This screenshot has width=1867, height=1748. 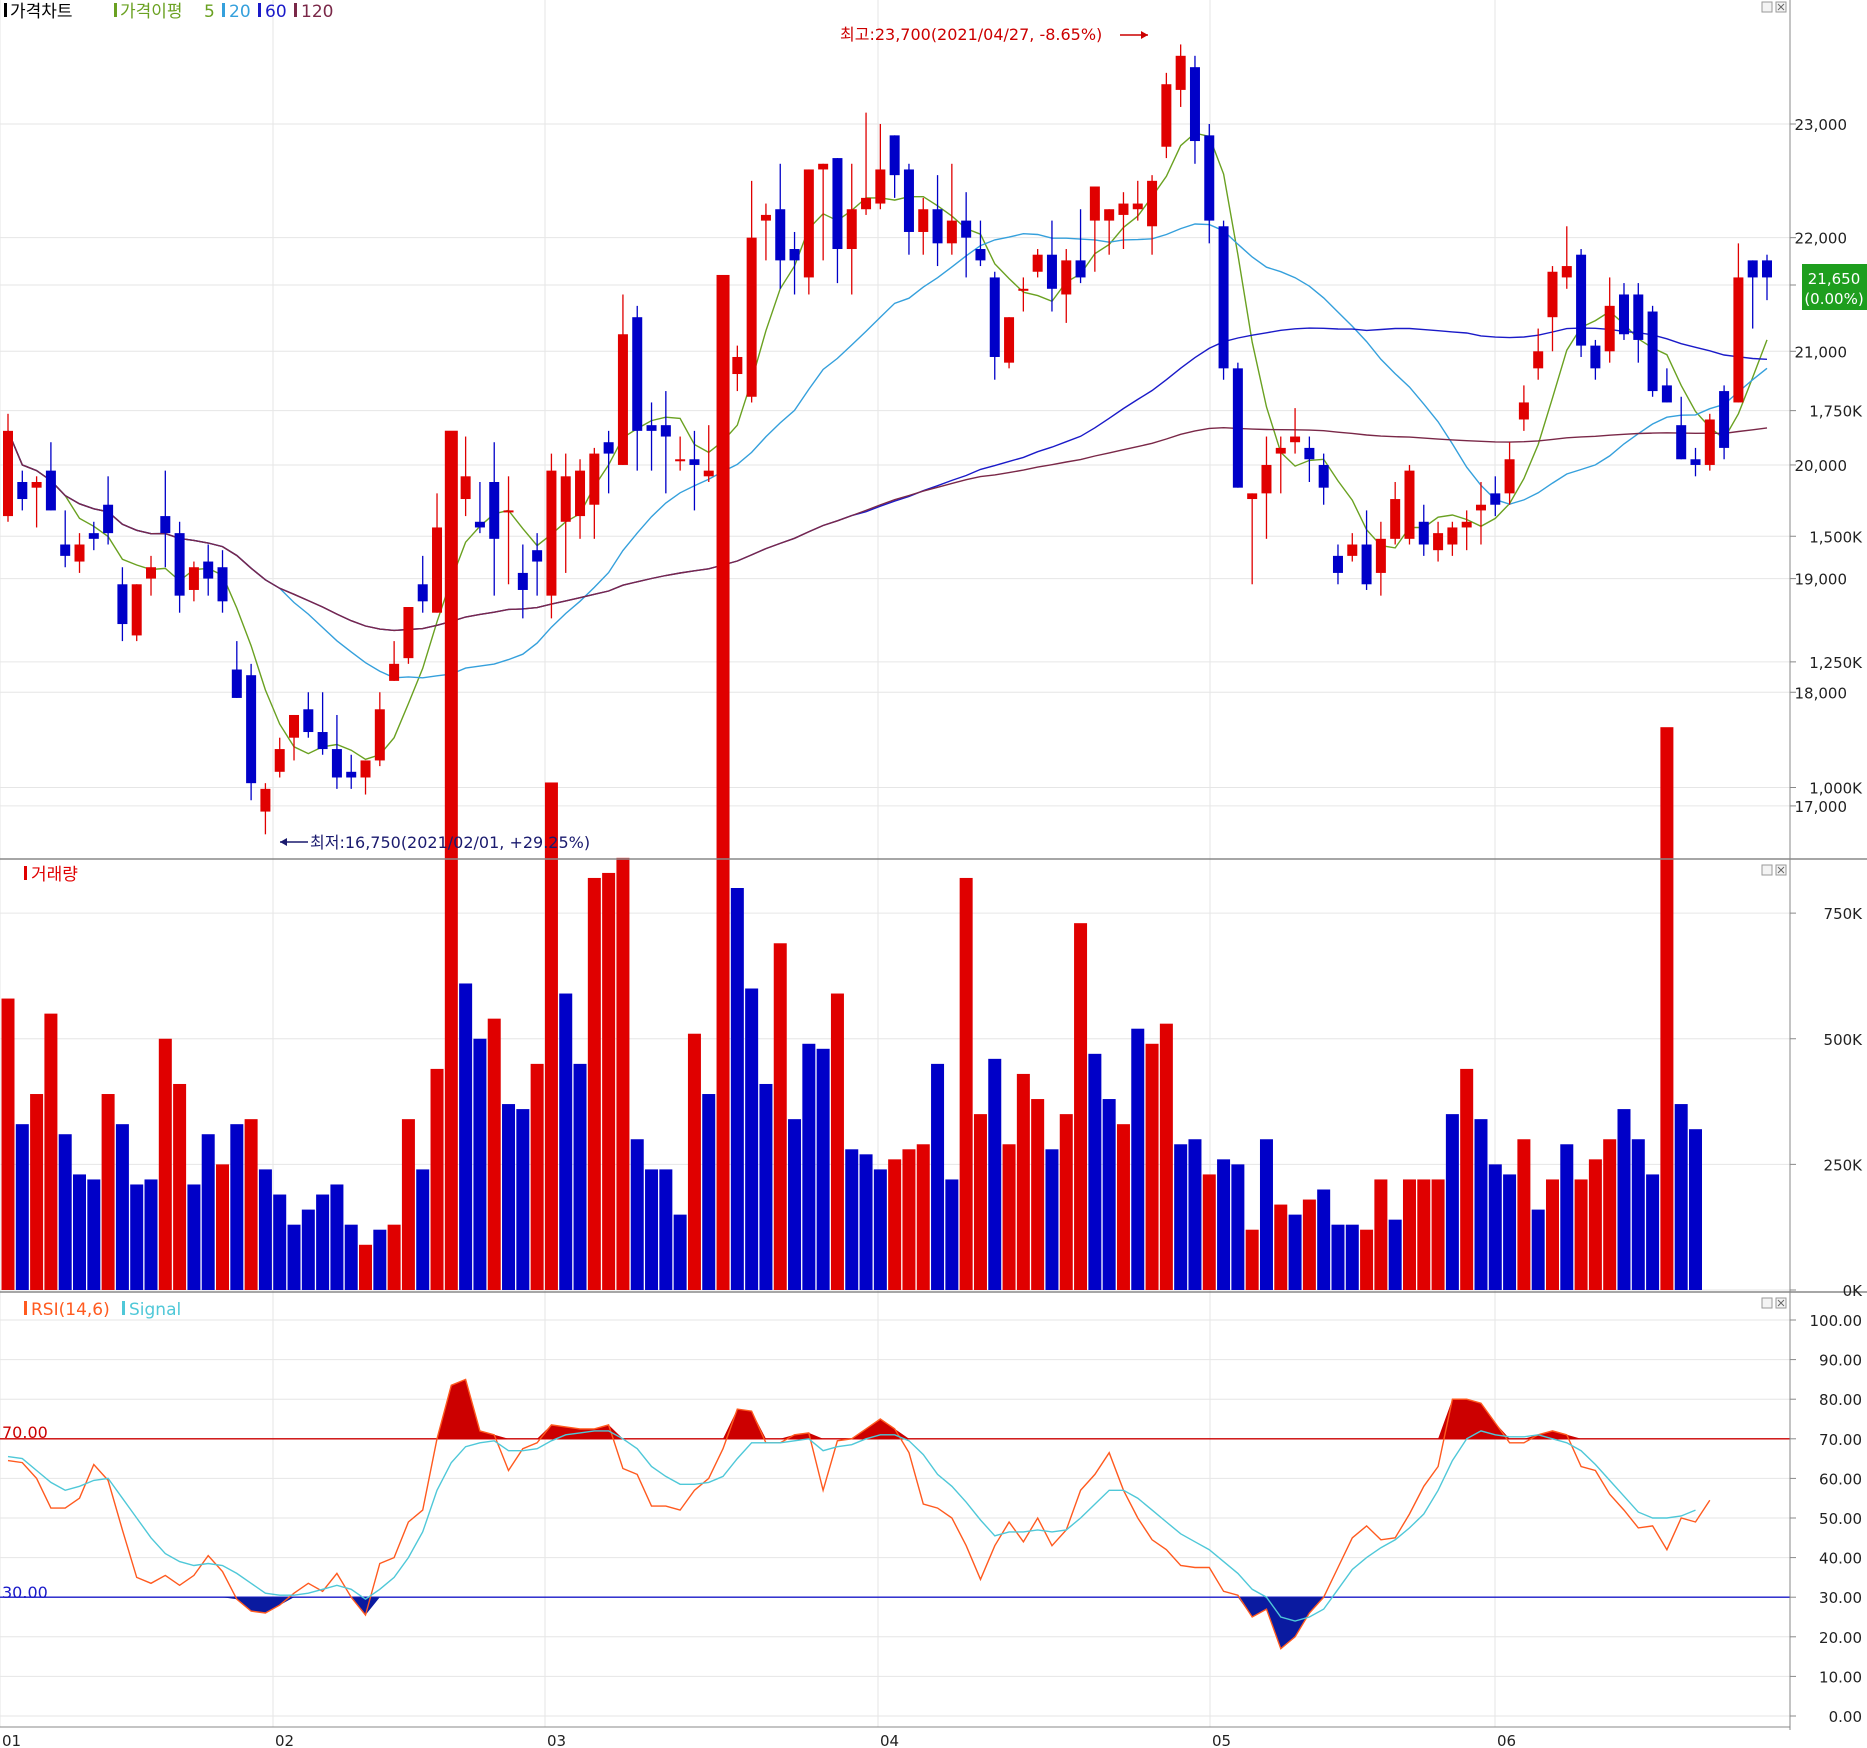 What do you see at coordinates (1767, 7) in the screenshot?
I see `minimize-icon` at bounding box center [1767, 7].